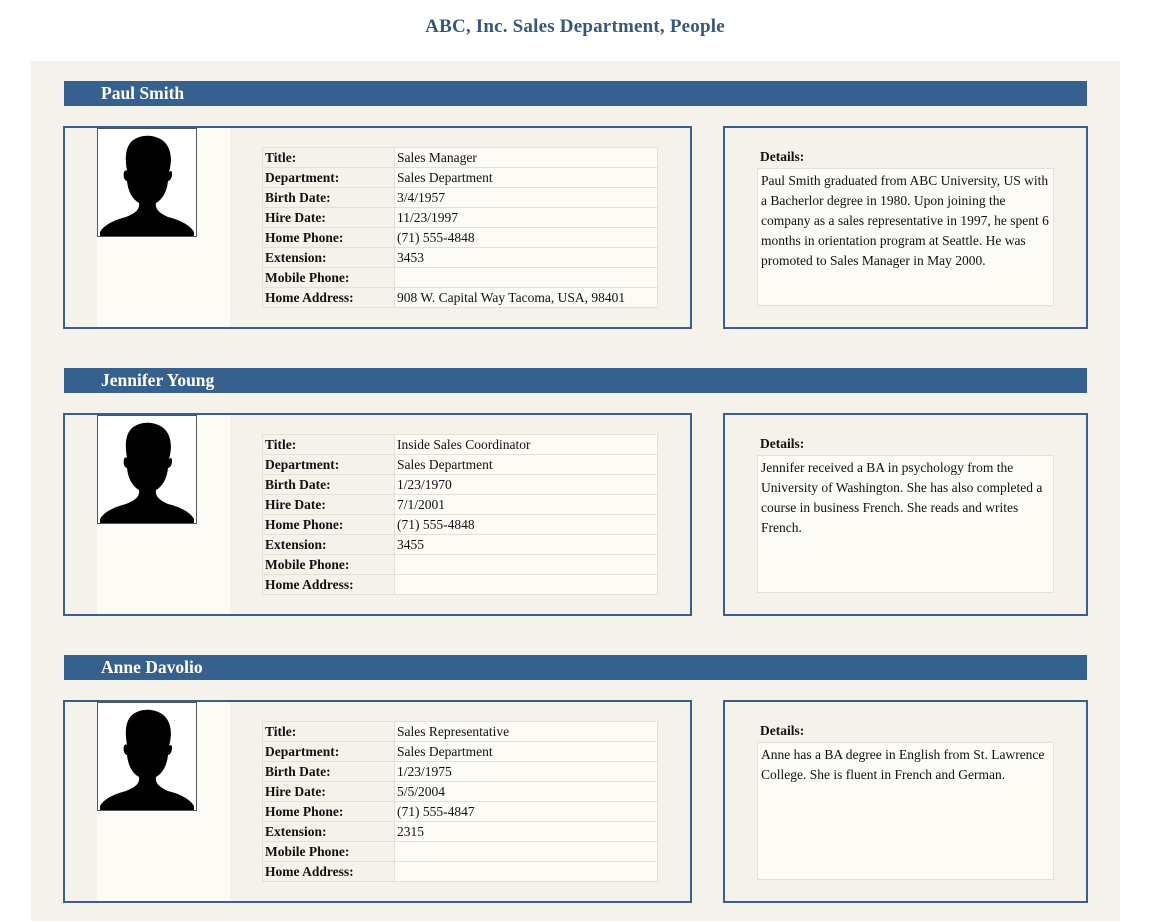  I want to click on table-row: Extension: 2315, so click(460, 831).